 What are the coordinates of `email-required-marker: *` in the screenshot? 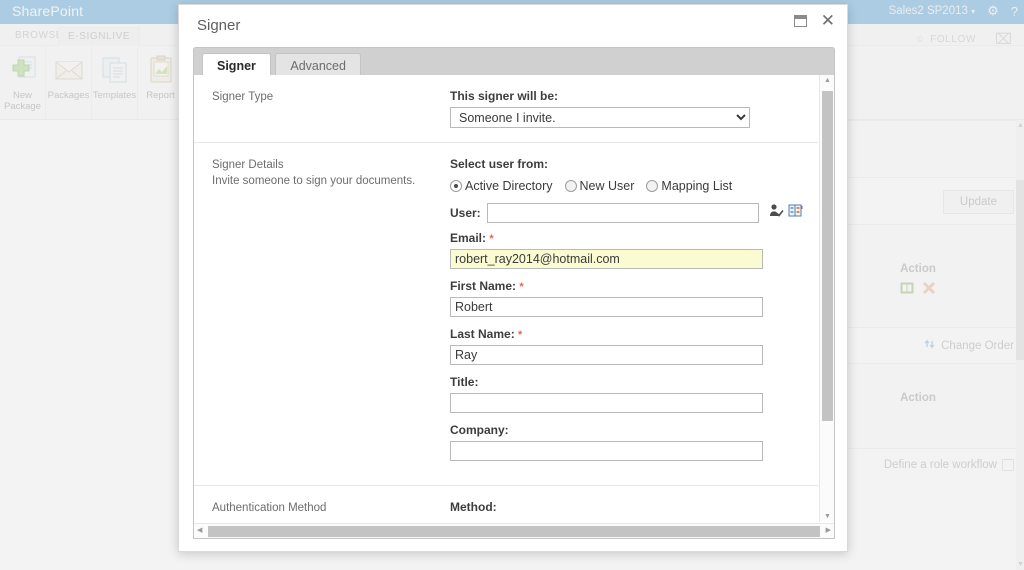 It's located at (491, 239).